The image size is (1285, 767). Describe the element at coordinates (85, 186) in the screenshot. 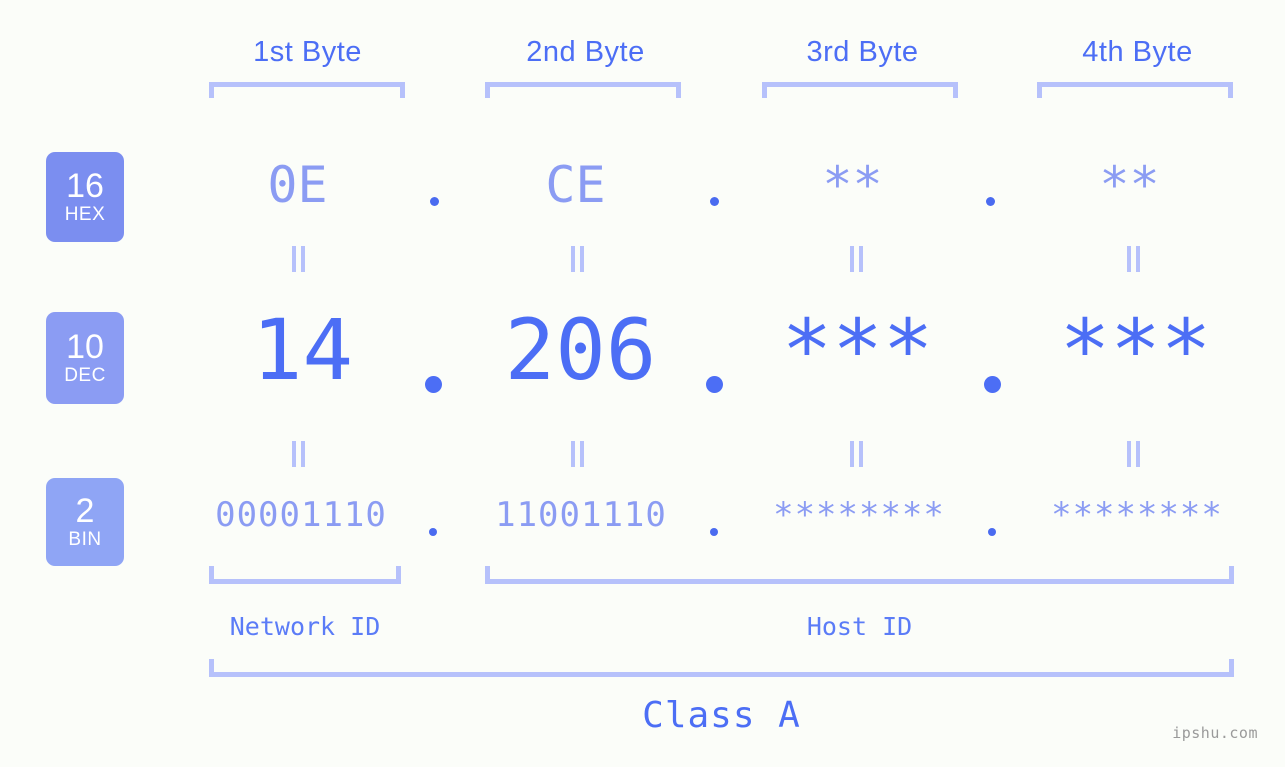

I see `radix-badge-hex-number: 16` at that location.